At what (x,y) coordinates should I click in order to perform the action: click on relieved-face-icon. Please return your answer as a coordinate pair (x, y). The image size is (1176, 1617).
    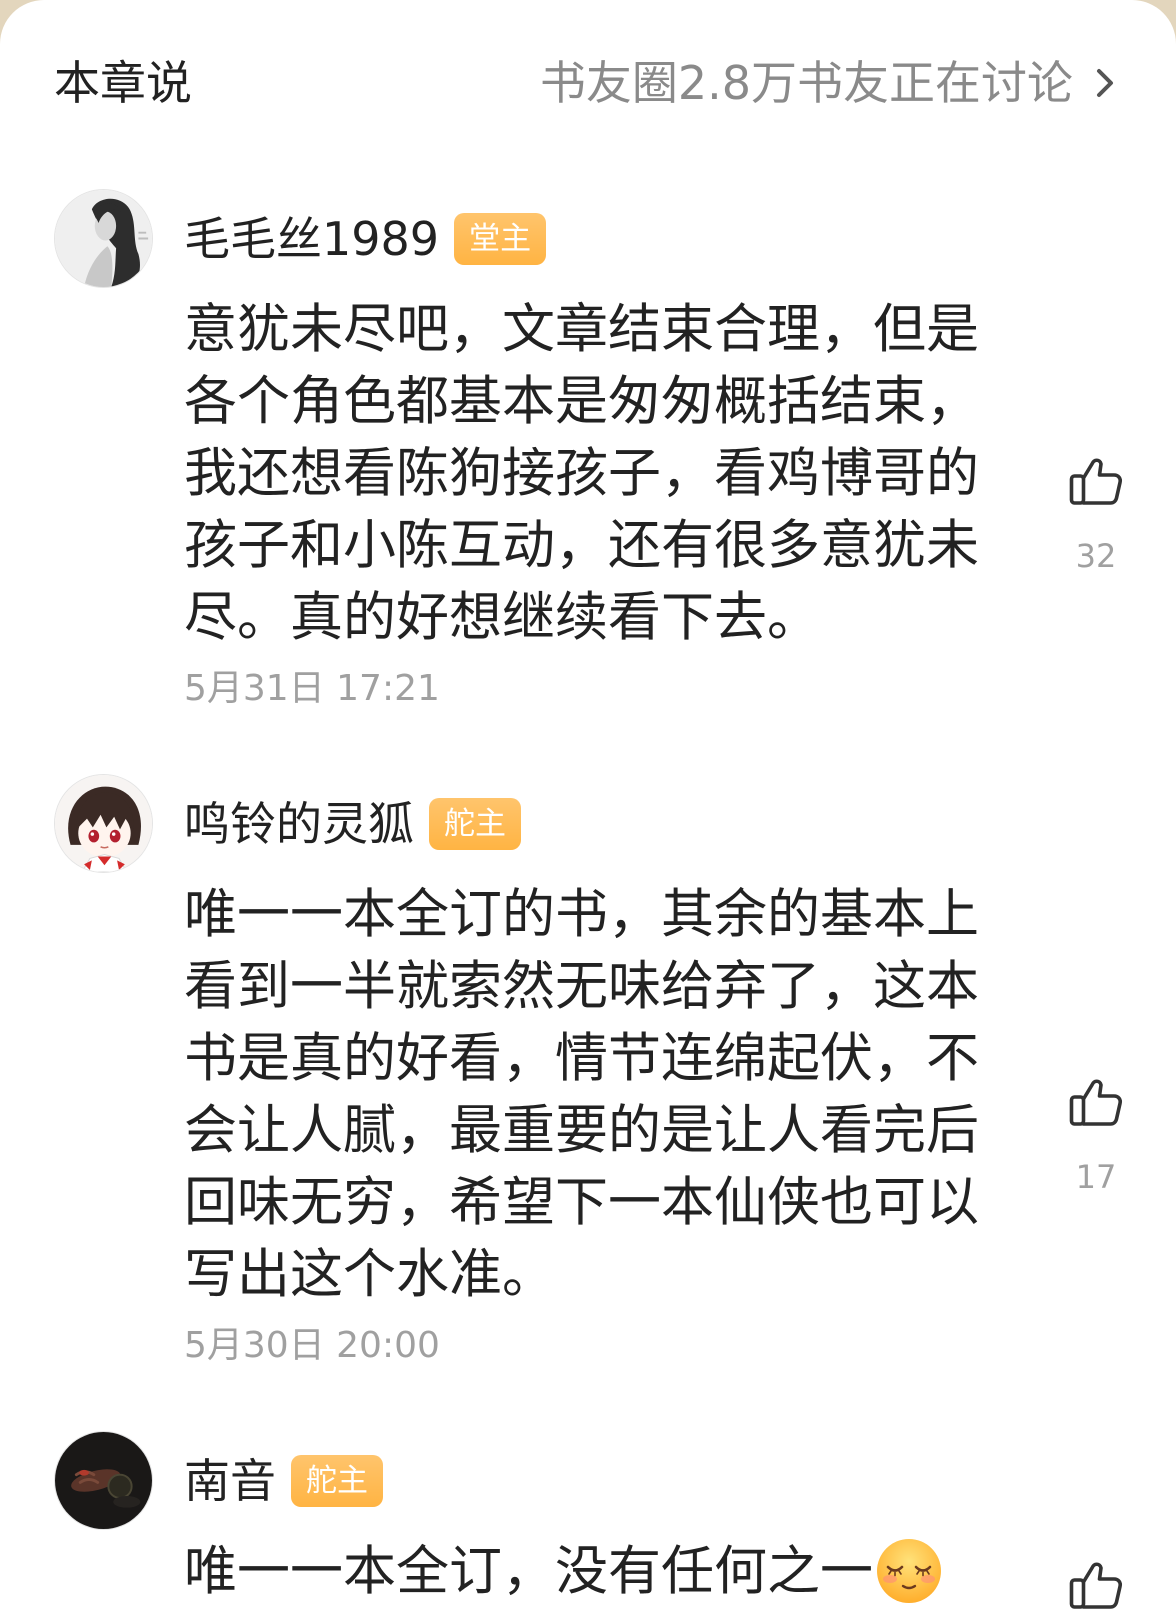
    Looking at the image, I should click on (909, 1571).